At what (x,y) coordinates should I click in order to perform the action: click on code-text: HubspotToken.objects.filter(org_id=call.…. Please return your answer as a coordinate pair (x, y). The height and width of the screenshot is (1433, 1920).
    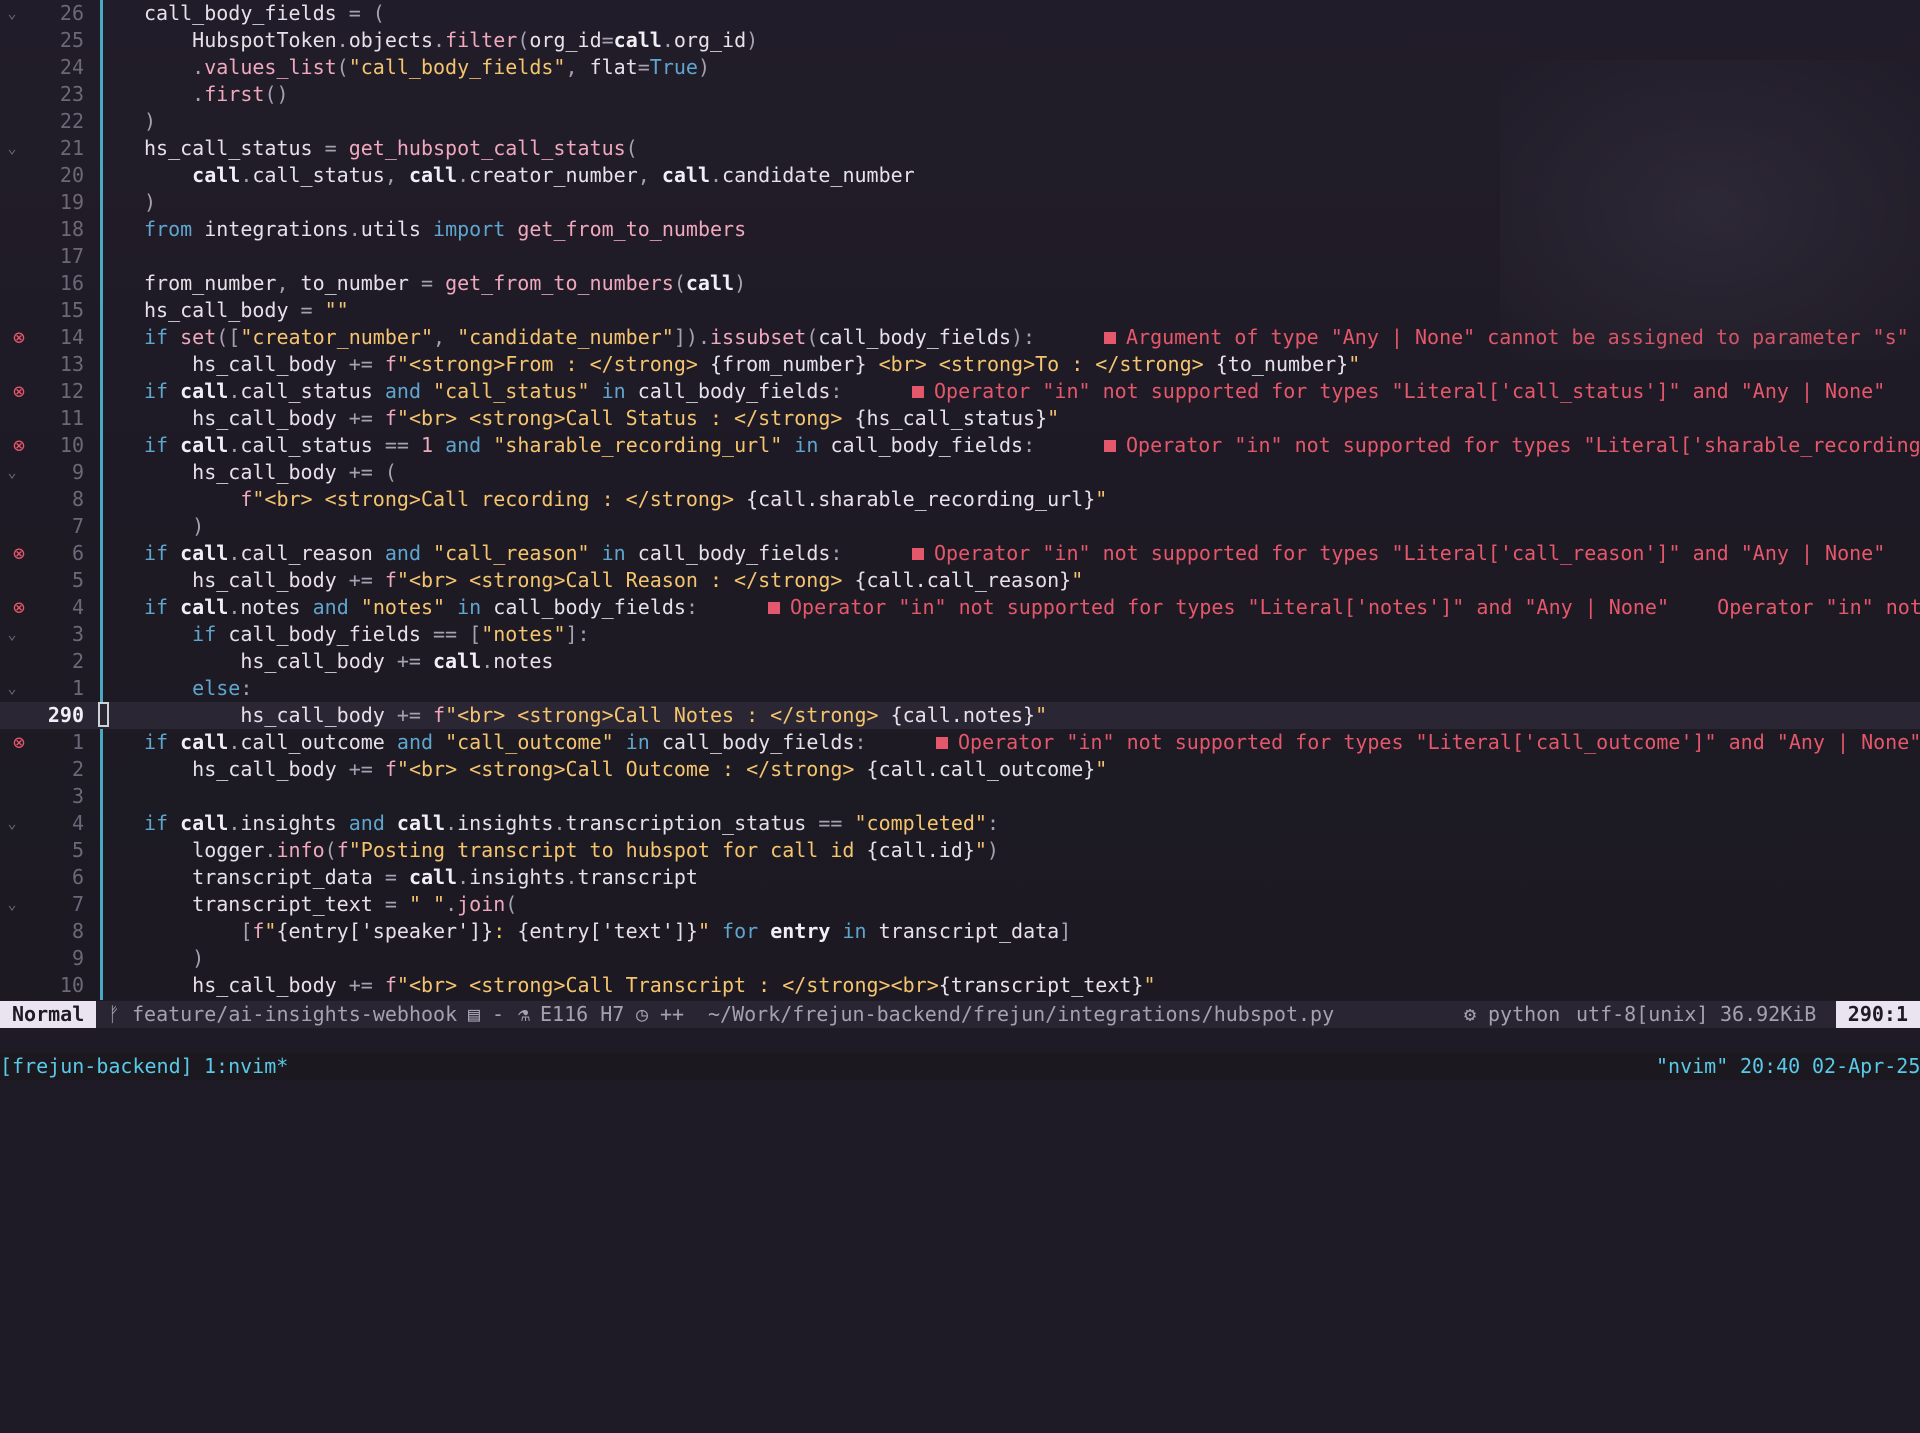
    Looking at the image, I should click on (451, 40).